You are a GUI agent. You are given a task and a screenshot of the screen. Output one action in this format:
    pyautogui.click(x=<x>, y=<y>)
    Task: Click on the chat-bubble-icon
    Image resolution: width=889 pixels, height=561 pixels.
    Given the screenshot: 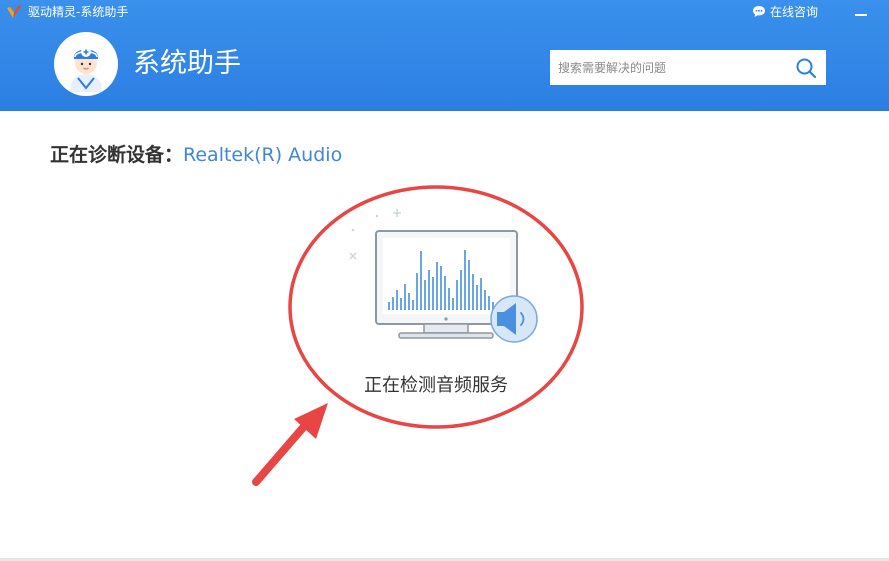 What is the action you would take?
    pyautogui.click(x=759, y=11)
    